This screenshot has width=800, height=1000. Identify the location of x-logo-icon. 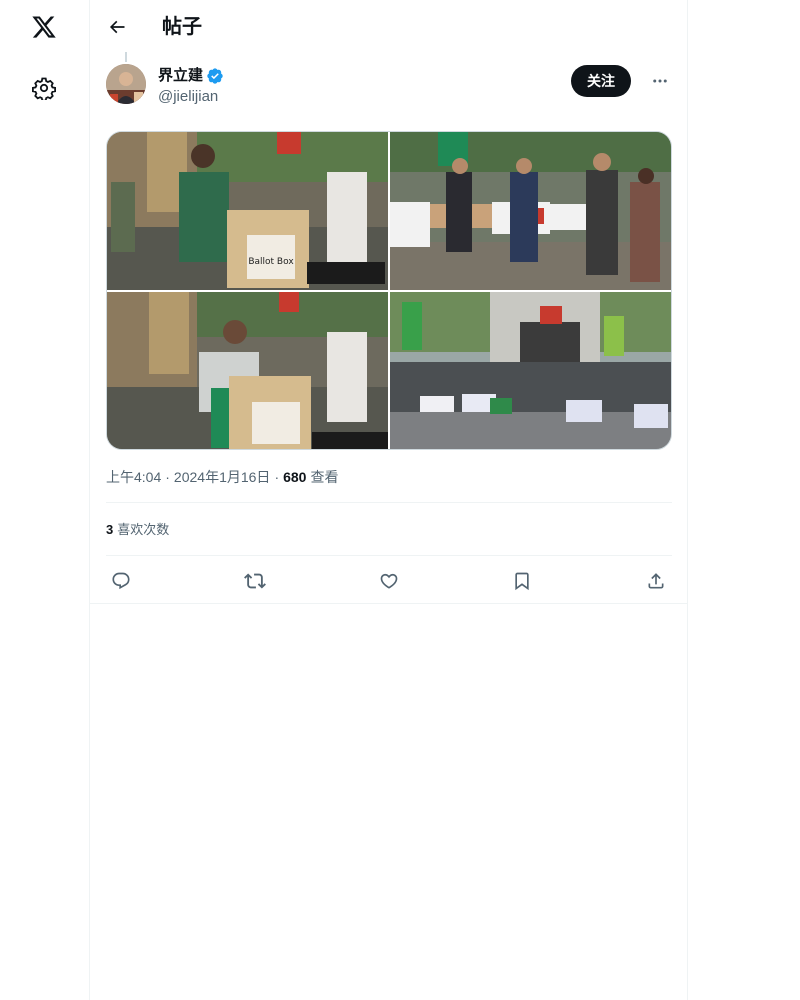
(44, 27).